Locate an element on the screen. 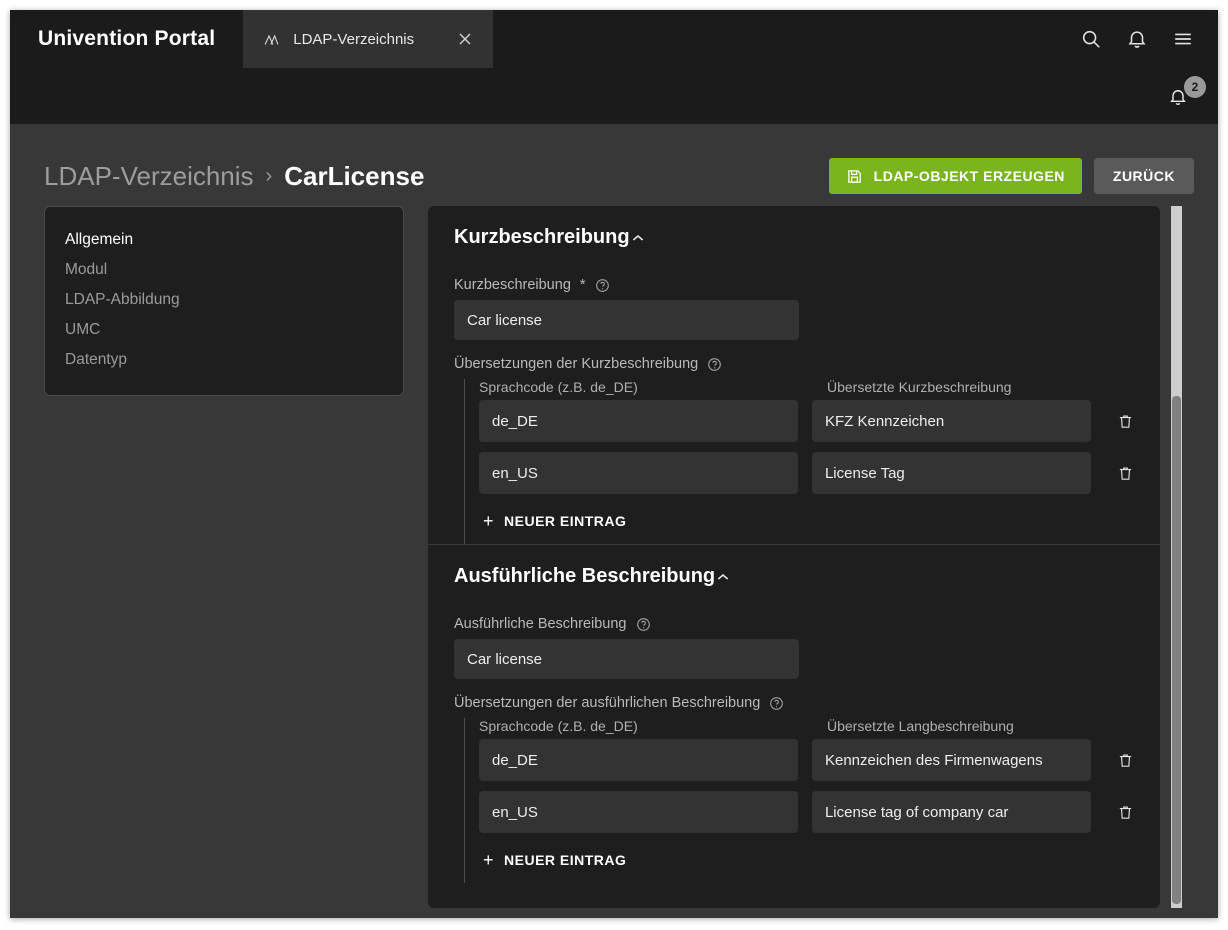 This screenshot has width=1228, height=930. vertical-scrollbar-track is located at coordinates (1176, 557).